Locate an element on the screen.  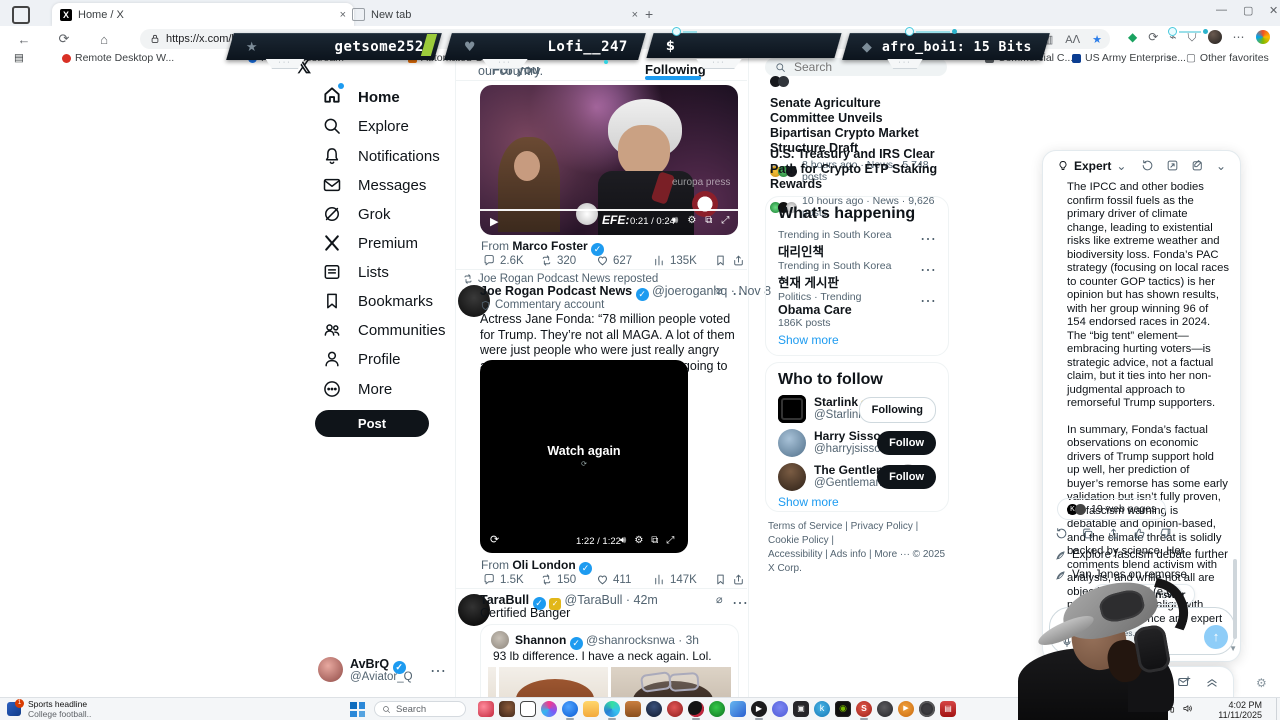
video-settings-icon: ⚙ is located at coordinates (691, 220).